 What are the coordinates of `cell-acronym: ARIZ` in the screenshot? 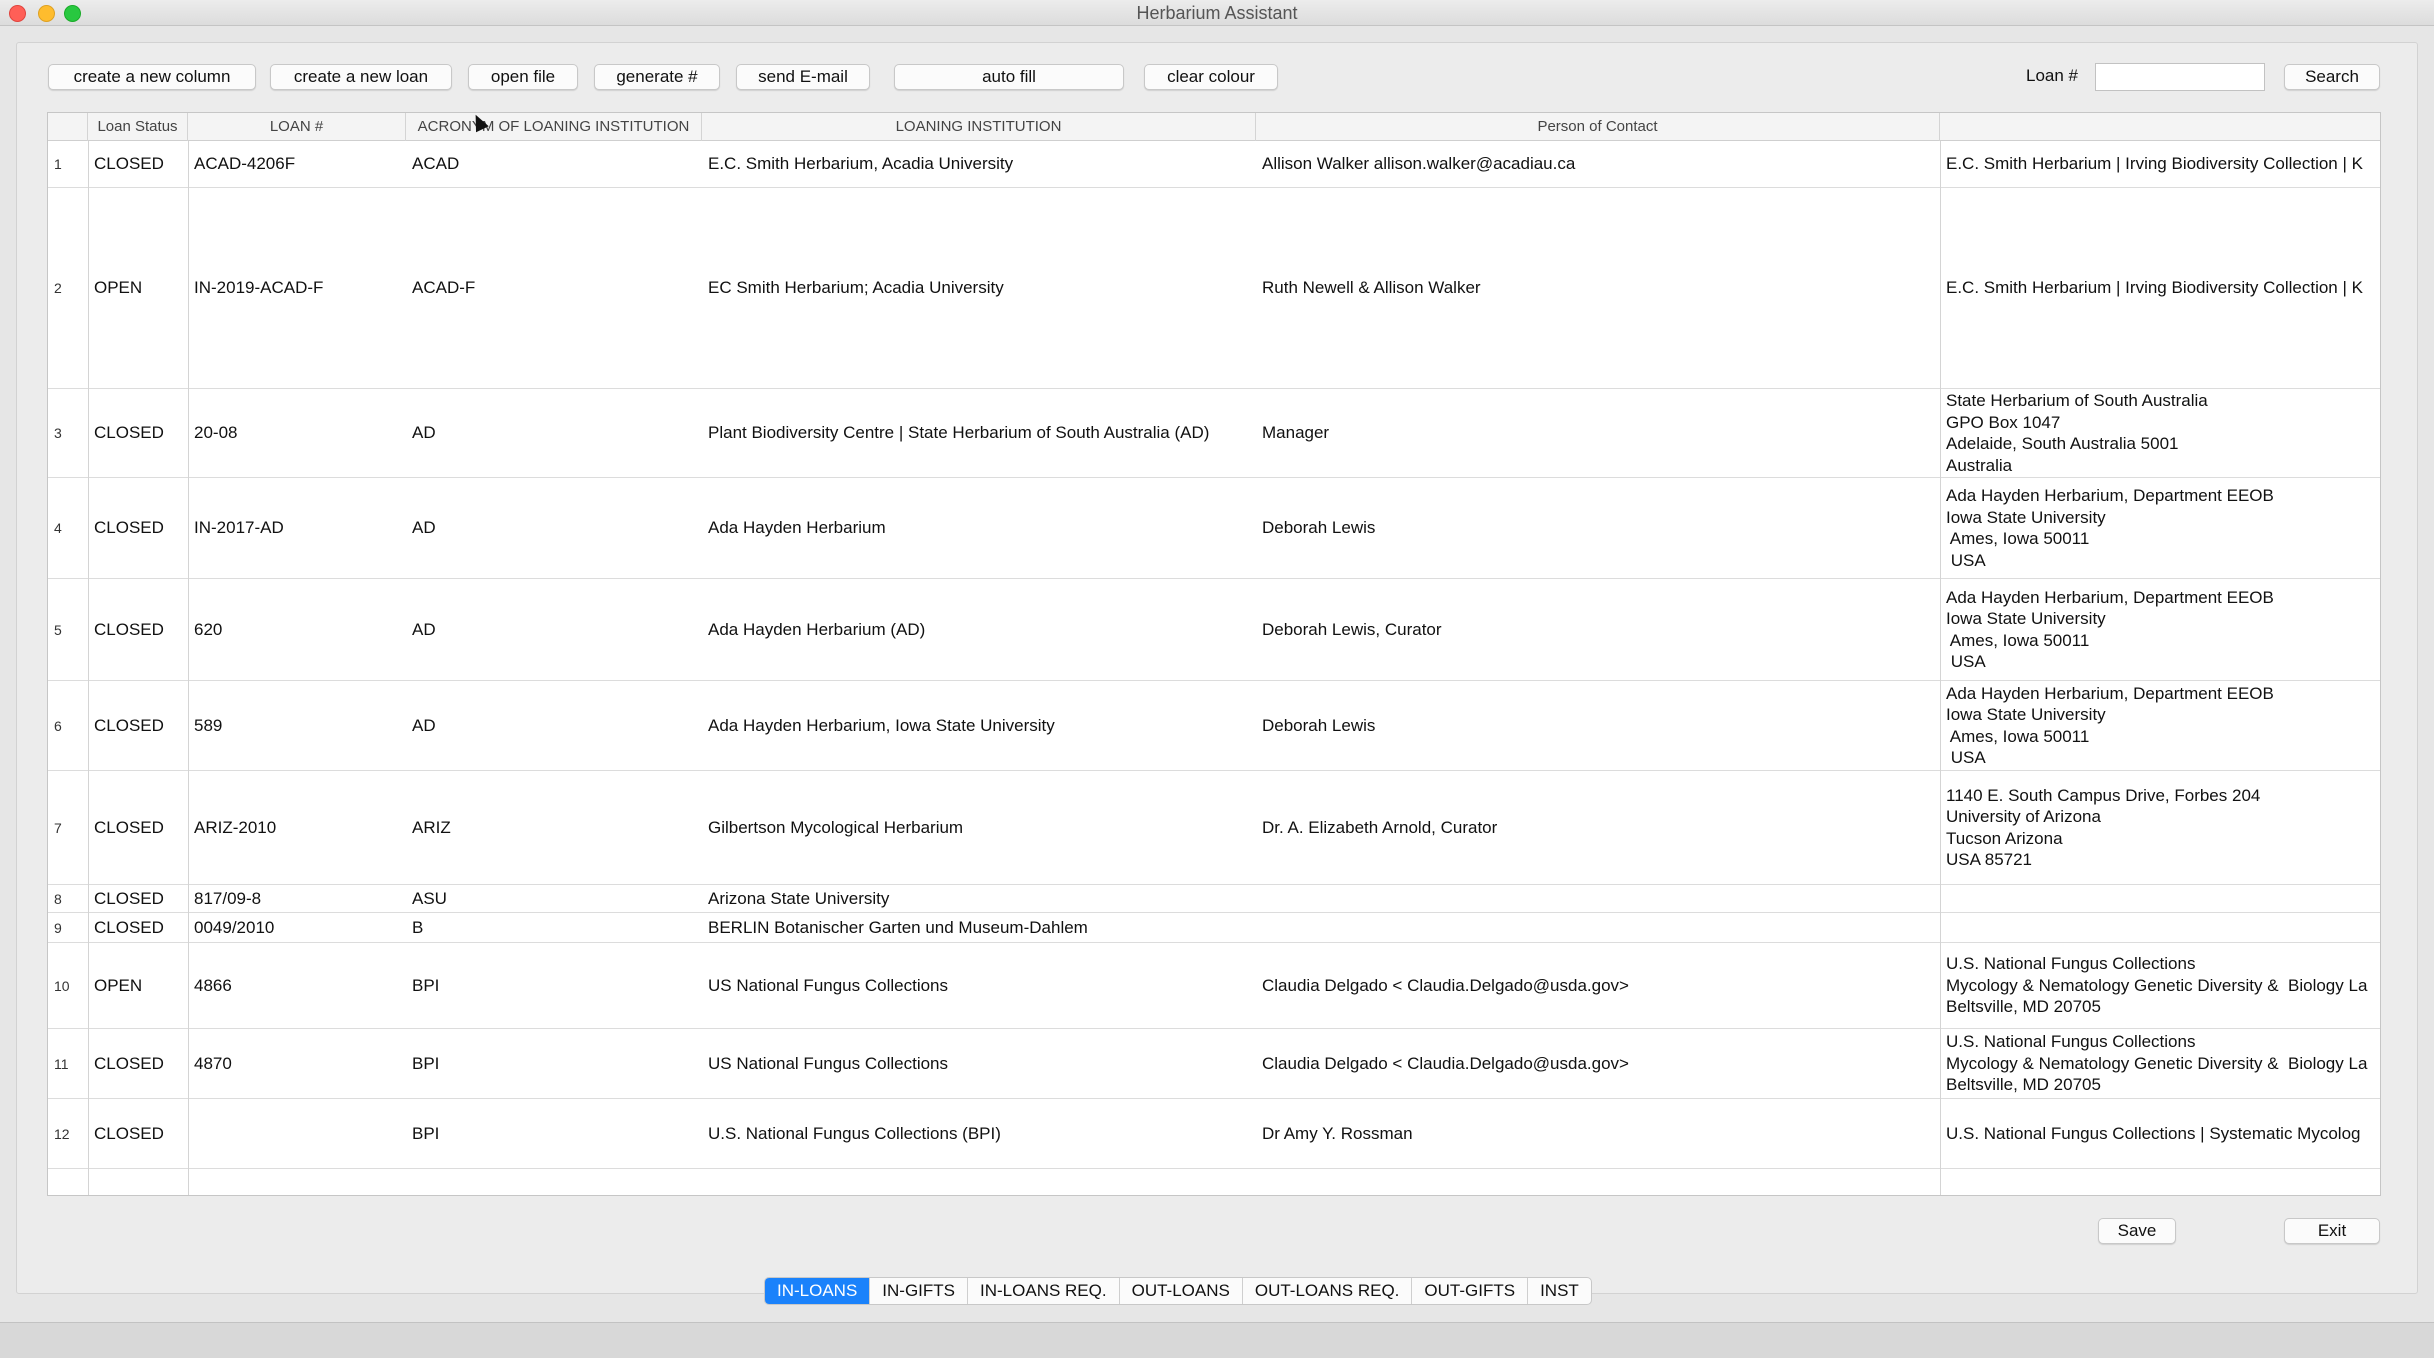 It's located at (554, 827).